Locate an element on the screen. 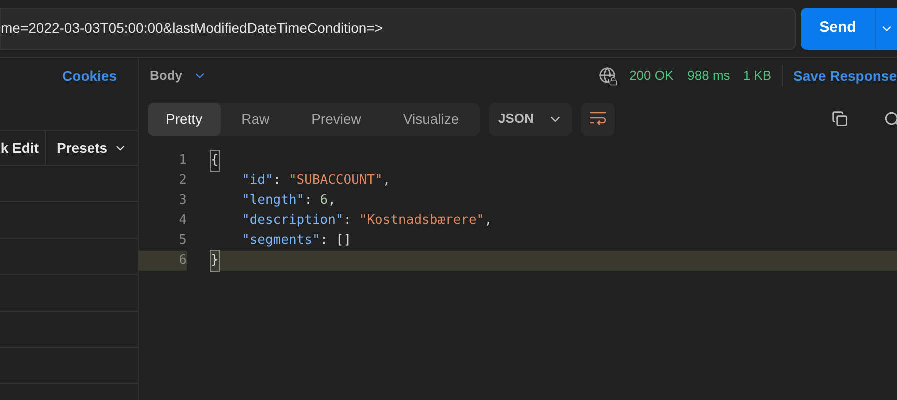 Image resolution: width=897 pixels, height=400 pixels. view-tab: Preview is located at coordinates (336, 119).